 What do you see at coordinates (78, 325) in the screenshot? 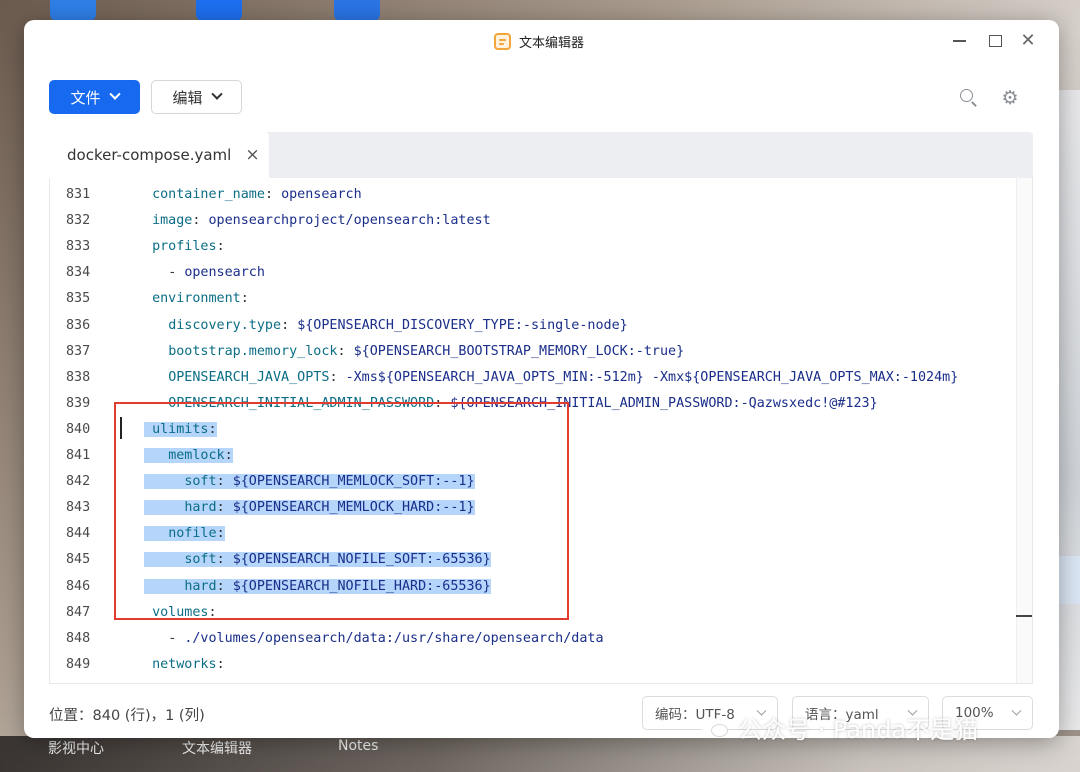
I see `line-number: 836` at bounding box center [78, 325].